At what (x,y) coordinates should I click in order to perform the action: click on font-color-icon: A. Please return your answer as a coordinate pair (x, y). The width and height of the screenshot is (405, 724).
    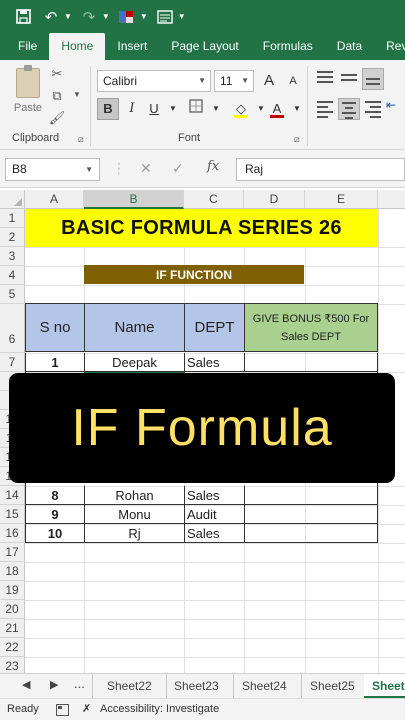
    Looking at the image, I should click on (277, 109).